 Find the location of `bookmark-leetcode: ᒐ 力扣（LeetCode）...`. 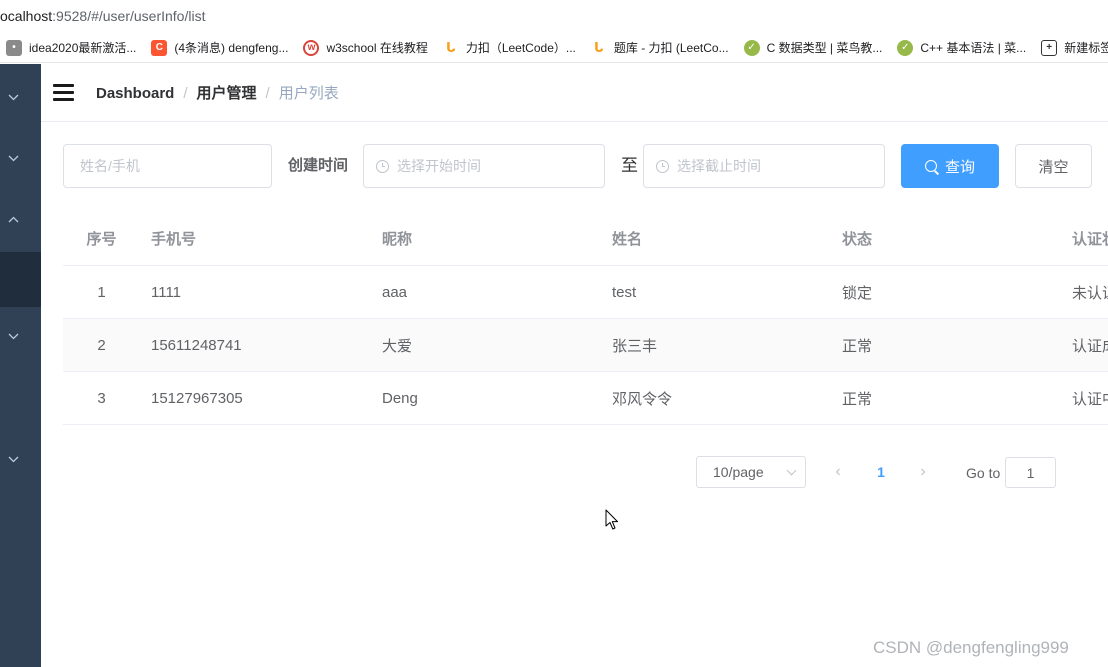

bookmark-leetcode: ᒐ 力扣（LeetCode）... is located at coordinates (509, 47).